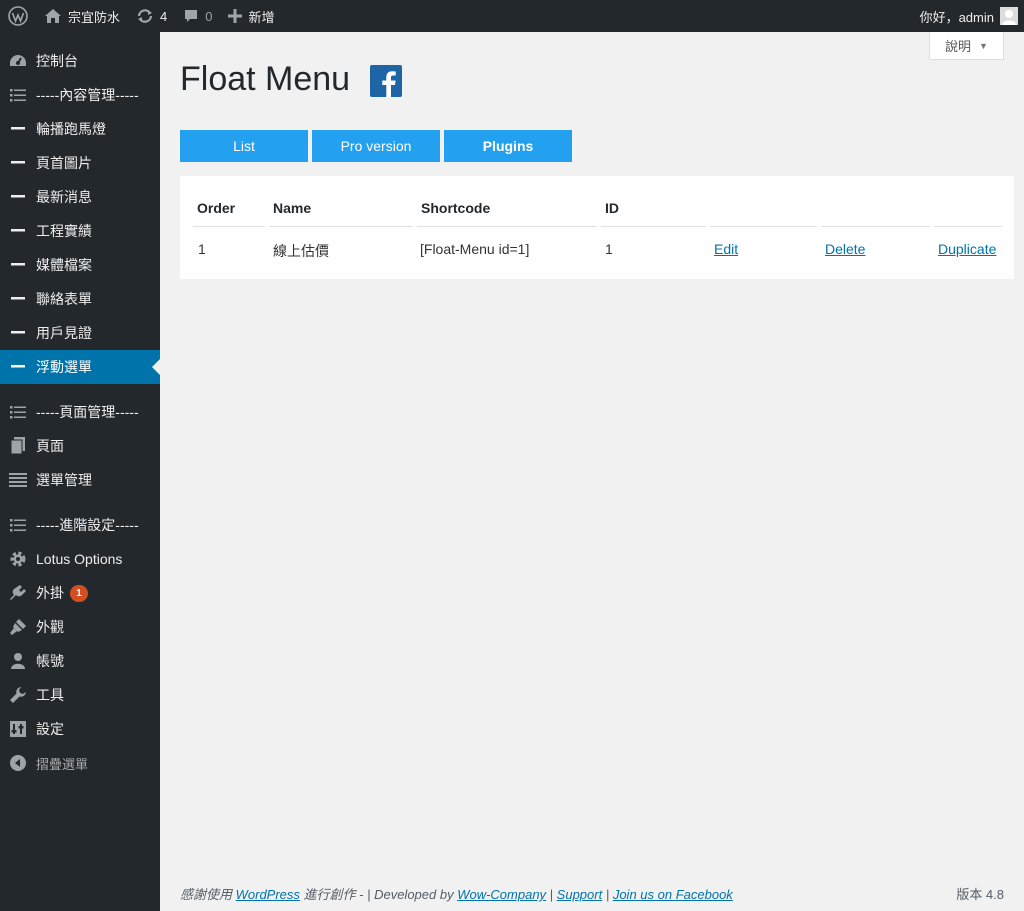  What do you see at coordinates (376, 146) in the screenshot?
I see `tab-pro-version: Pro version` at bounding box center [376, 146].